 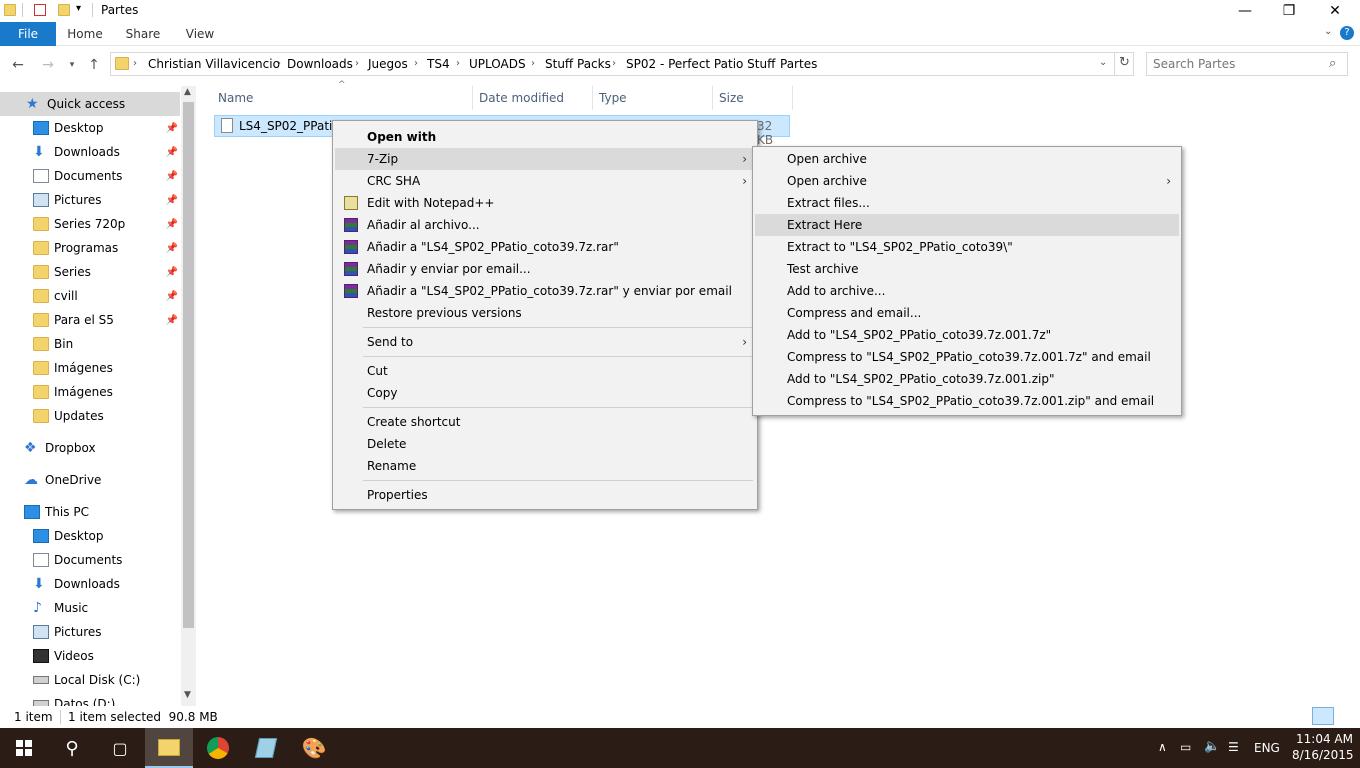 What do you see at coordinates (266, 748) in the screenshot?
I see `app-icon` at bounding box center [266, 748].